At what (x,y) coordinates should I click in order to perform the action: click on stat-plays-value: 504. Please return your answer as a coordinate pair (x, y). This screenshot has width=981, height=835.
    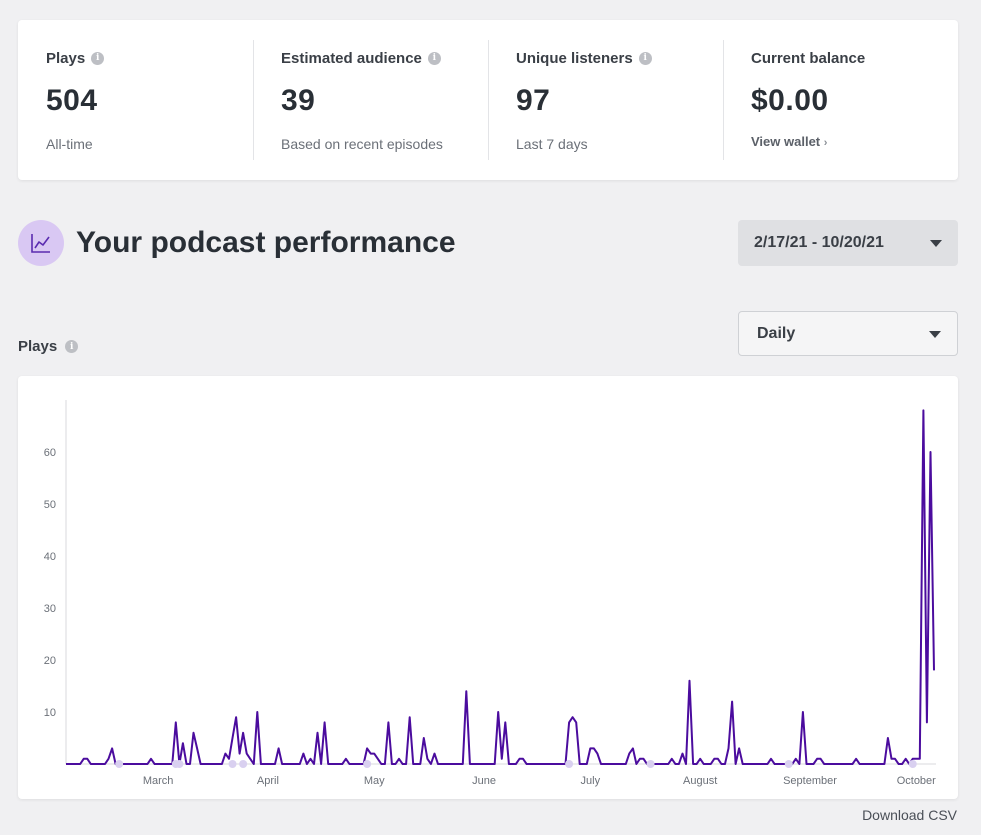
    Looking at the image, I should click on (72, 100).